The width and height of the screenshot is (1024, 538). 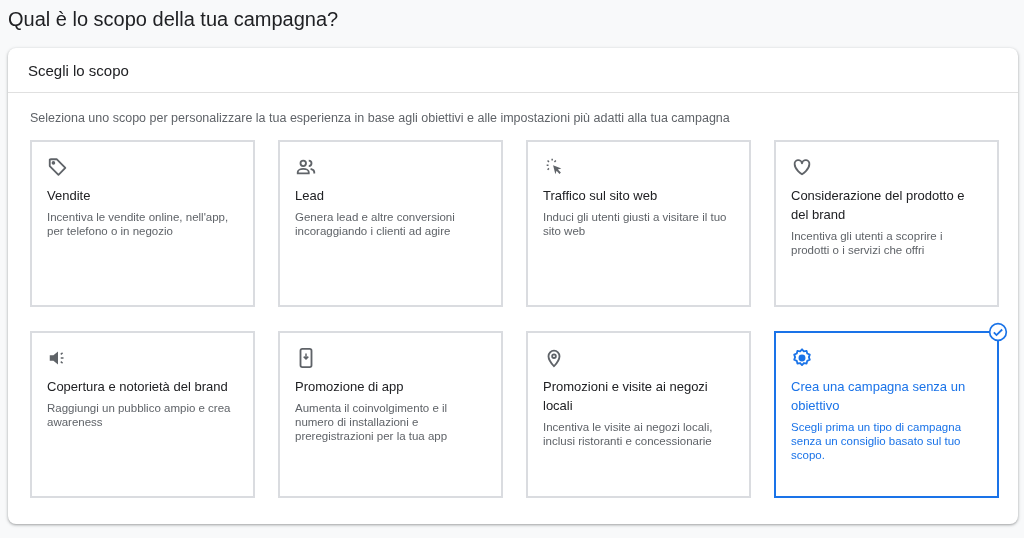 I want to click on goal-description: Raggiungi un pubblico ampio e crea awareness, so click(x=139, y=415).